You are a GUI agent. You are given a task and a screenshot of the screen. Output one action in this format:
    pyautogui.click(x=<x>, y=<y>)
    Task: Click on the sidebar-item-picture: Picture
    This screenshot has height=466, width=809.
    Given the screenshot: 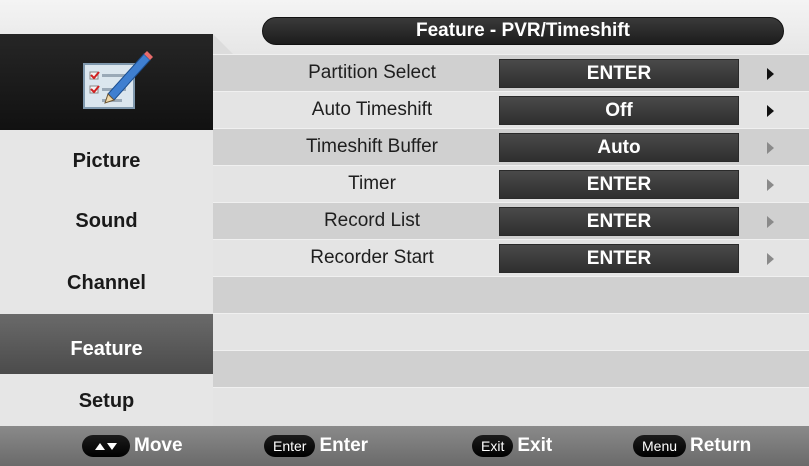 What is the action you would take?
    pyautogui.click(x=106, y=160)
    